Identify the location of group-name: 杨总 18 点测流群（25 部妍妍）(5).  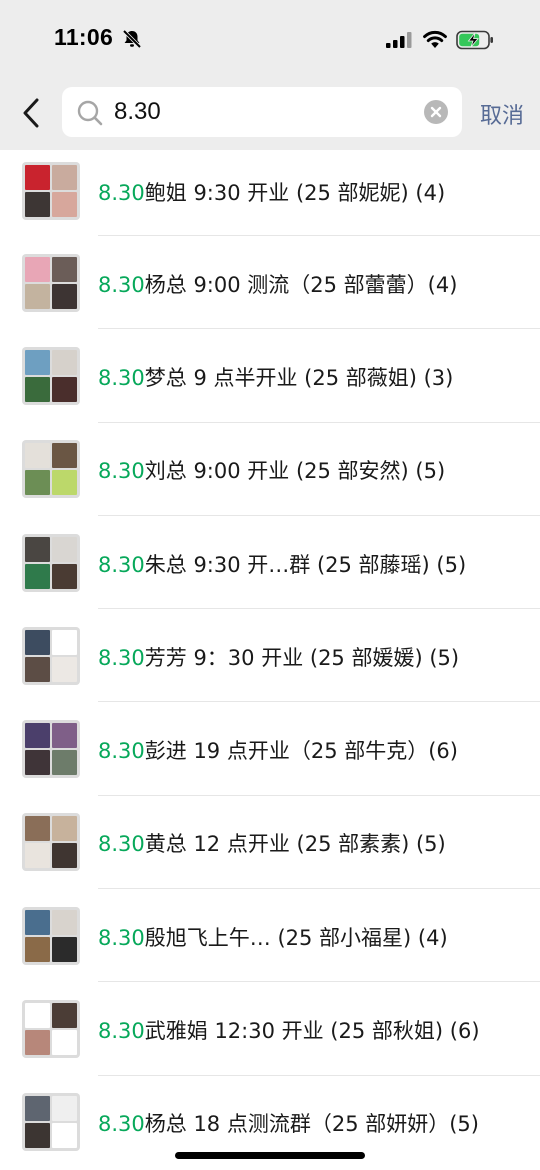
(311, 1124).